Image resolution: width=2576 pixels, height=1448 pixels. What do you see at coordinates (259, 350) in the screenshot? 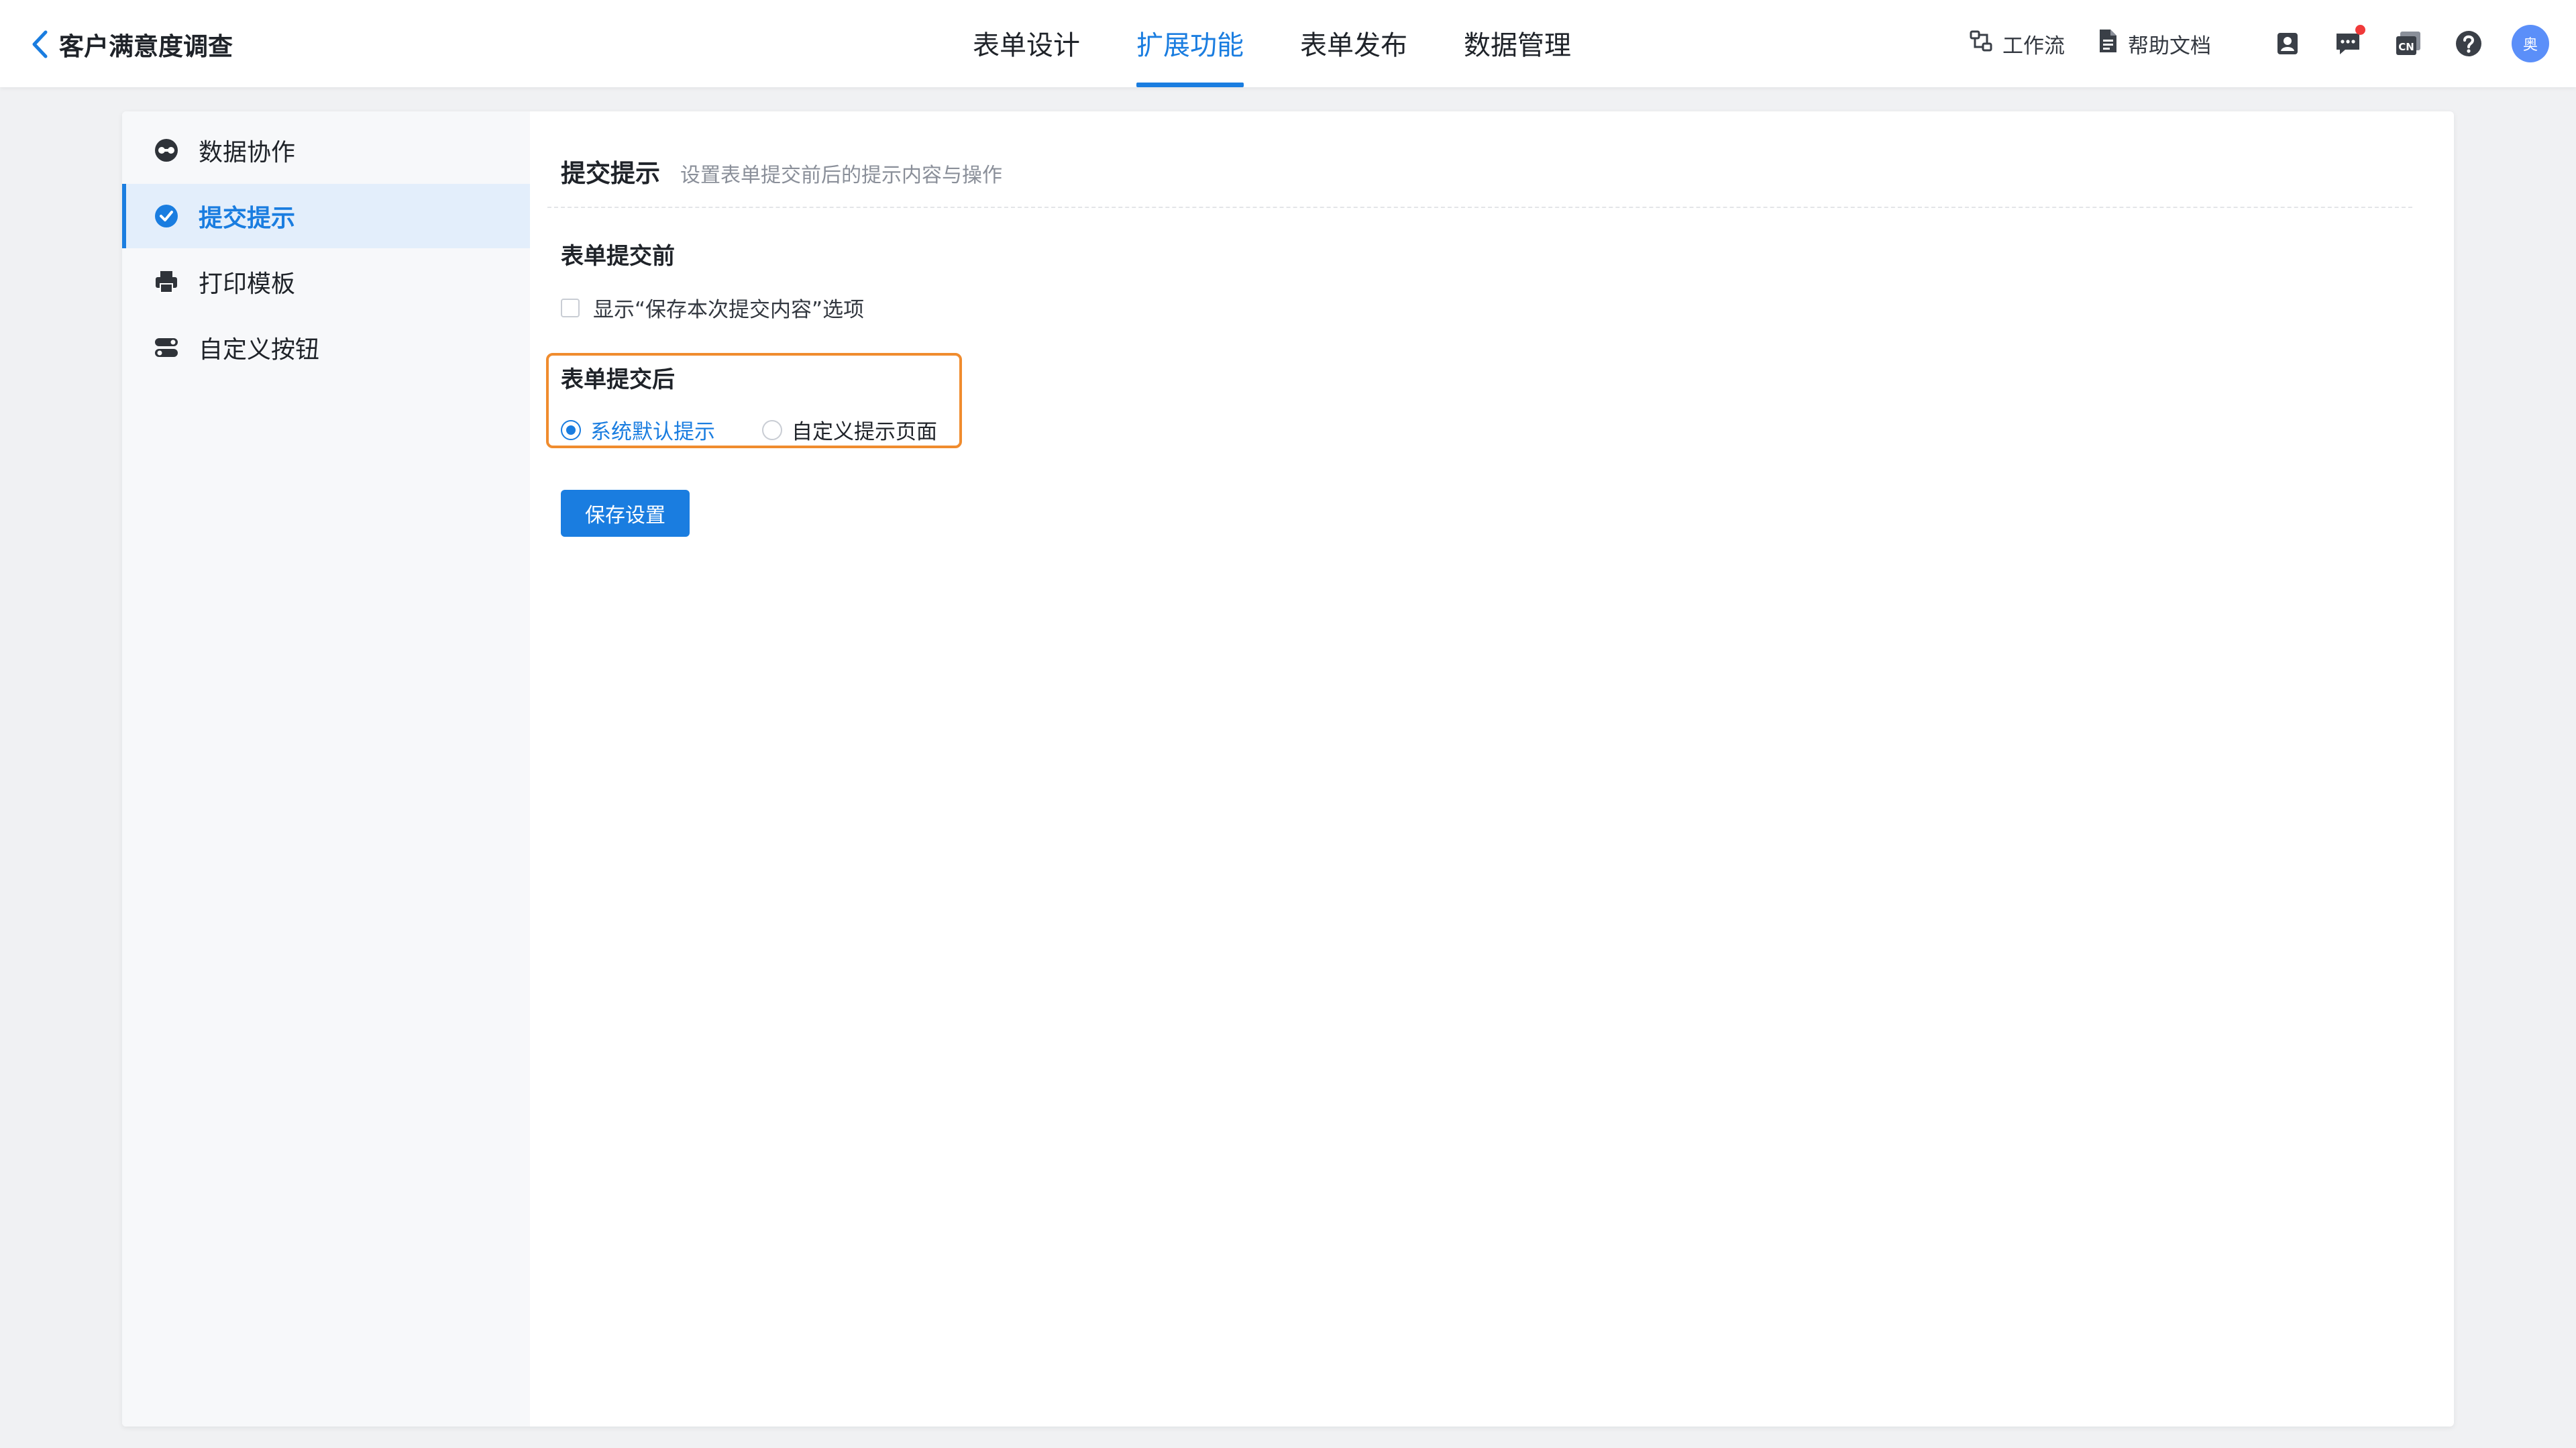
I see `sidebar-item-label: 自定义按钮` at bounding box center [259, 350].